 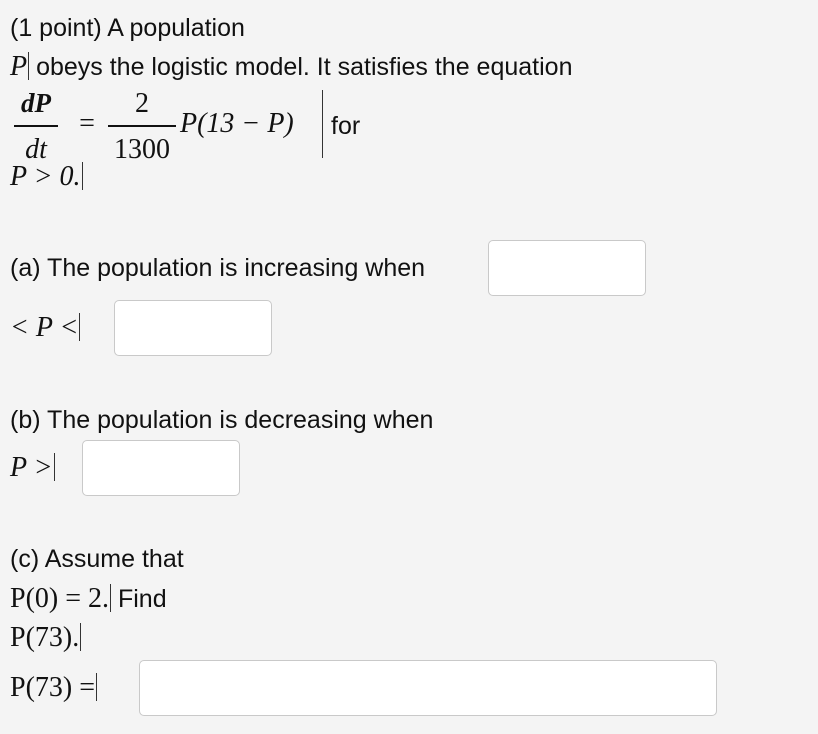 I want to click on rhs-numerator: 2, so click(x=142, y=103).